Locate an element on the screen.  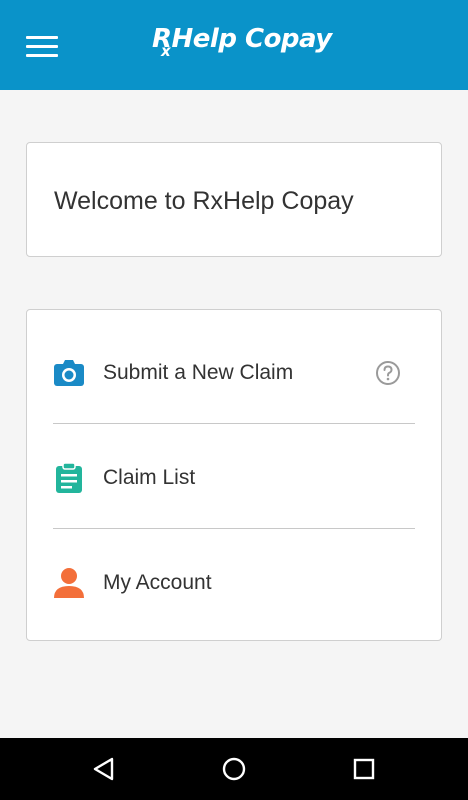
welcome-card: Welcome to RxHelp Copay is located at coordinates (234, 199).